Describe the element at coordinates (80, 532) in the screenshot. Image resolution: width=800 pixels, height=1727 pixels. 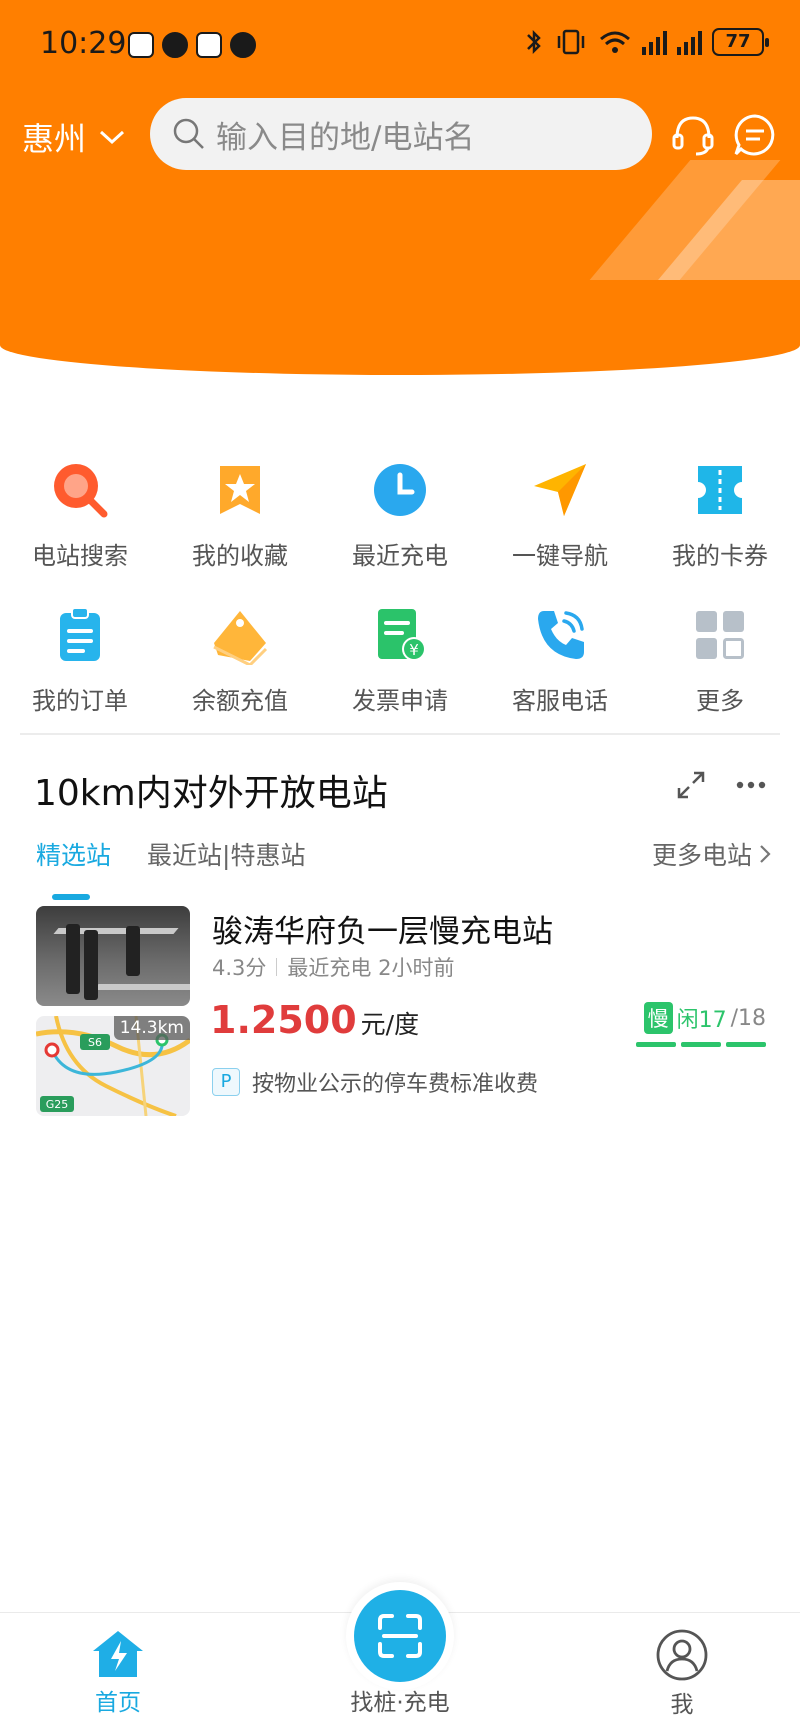
I see `menu-station-search: 电站搜索` at that location.